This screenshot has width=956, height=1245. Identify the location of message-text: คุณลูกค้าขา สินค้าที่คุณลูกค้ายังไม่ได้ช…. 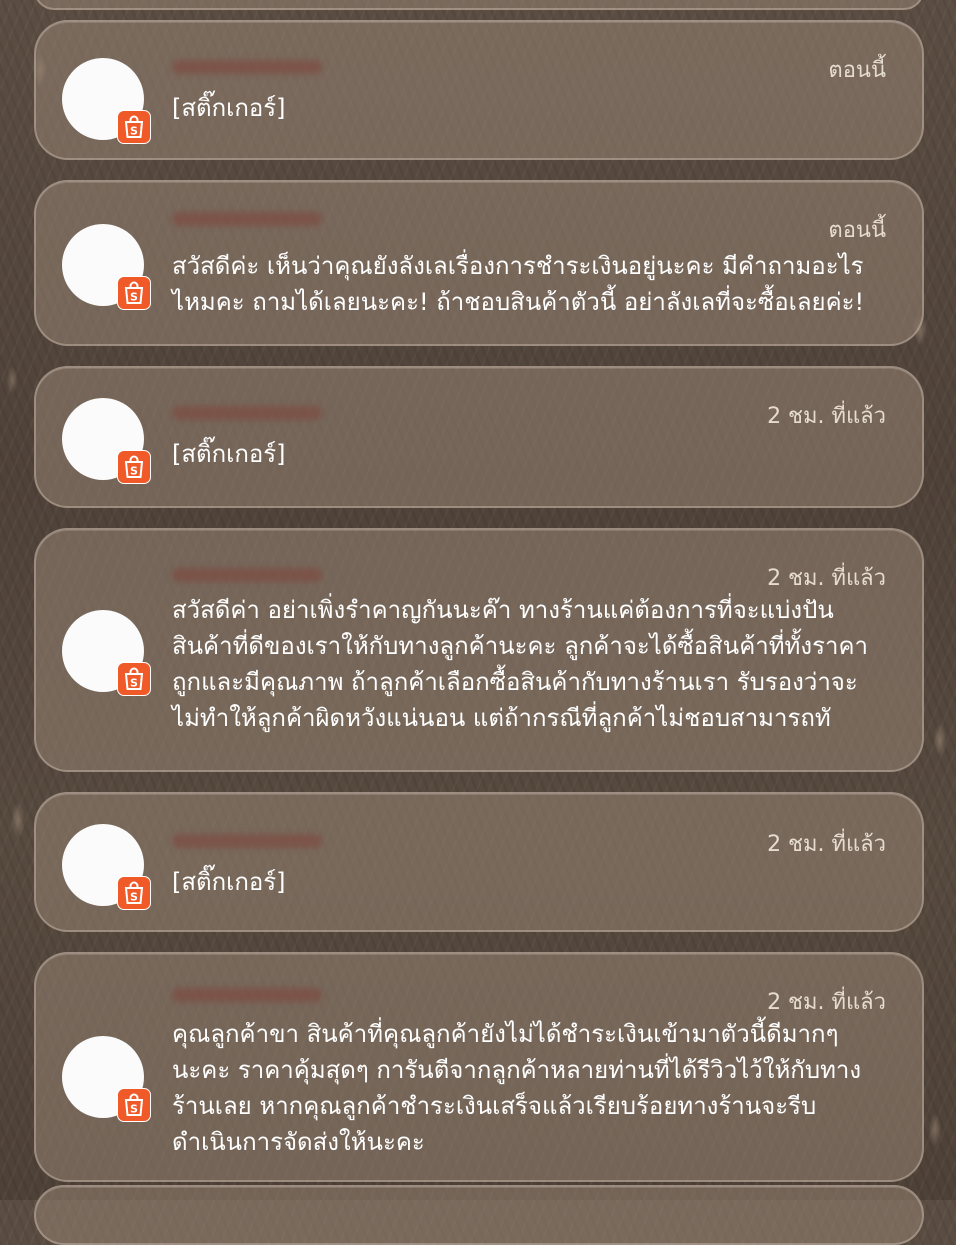
(532, 1088).